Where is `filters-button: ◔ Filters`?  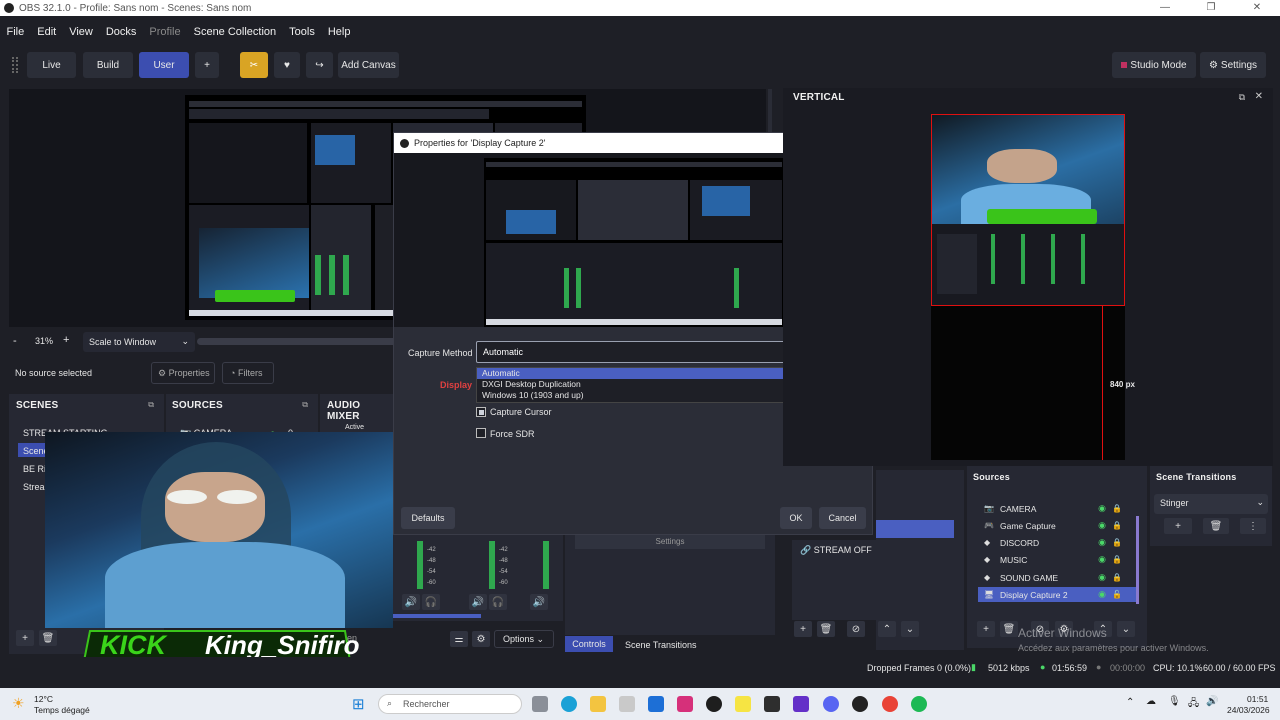 filters-button: ◔ Filters is located at coordinates (248, 373).